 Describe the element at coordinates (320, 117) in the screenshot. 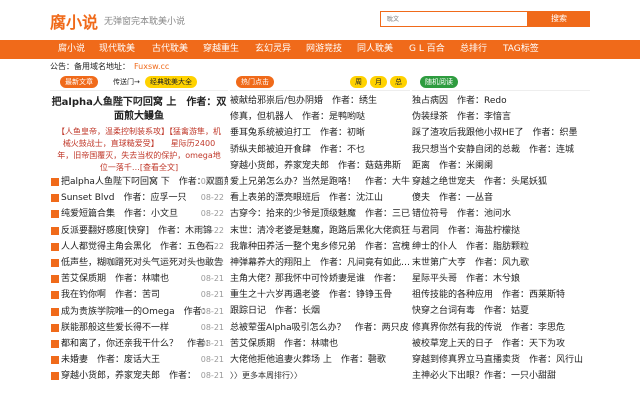

I see `list-item: 修真，但机器人 作者：是鸭哟哒` at that location.